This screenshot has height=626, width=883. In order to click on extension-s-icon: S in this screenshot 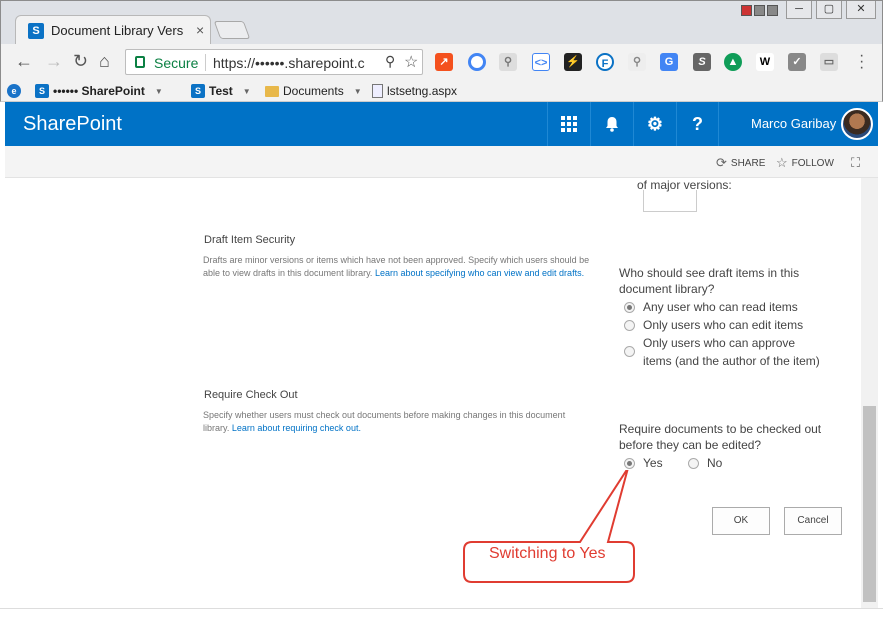, I will do `click(702, 62)`.